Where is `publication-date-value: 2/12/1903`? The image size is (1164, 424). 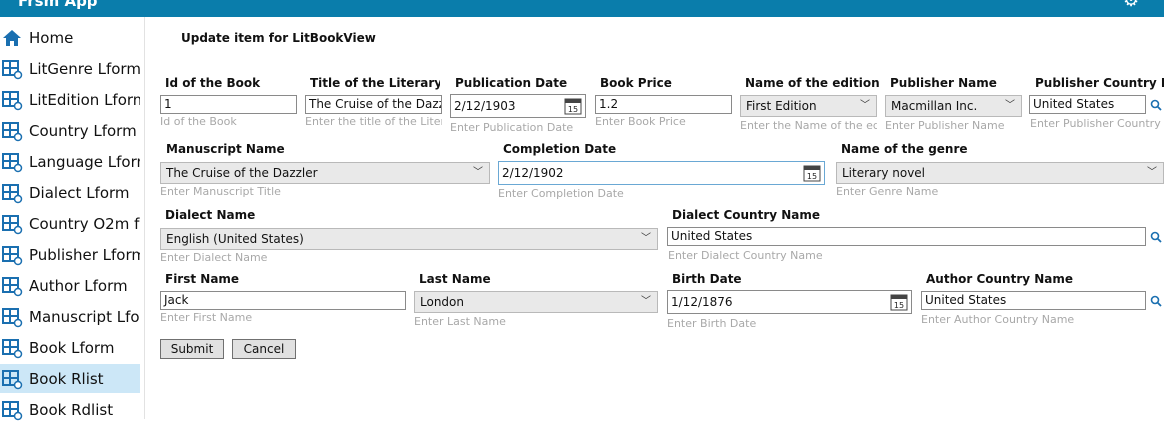 publication-date-value: 2/12/1903 is located at coordinates (485, 106).